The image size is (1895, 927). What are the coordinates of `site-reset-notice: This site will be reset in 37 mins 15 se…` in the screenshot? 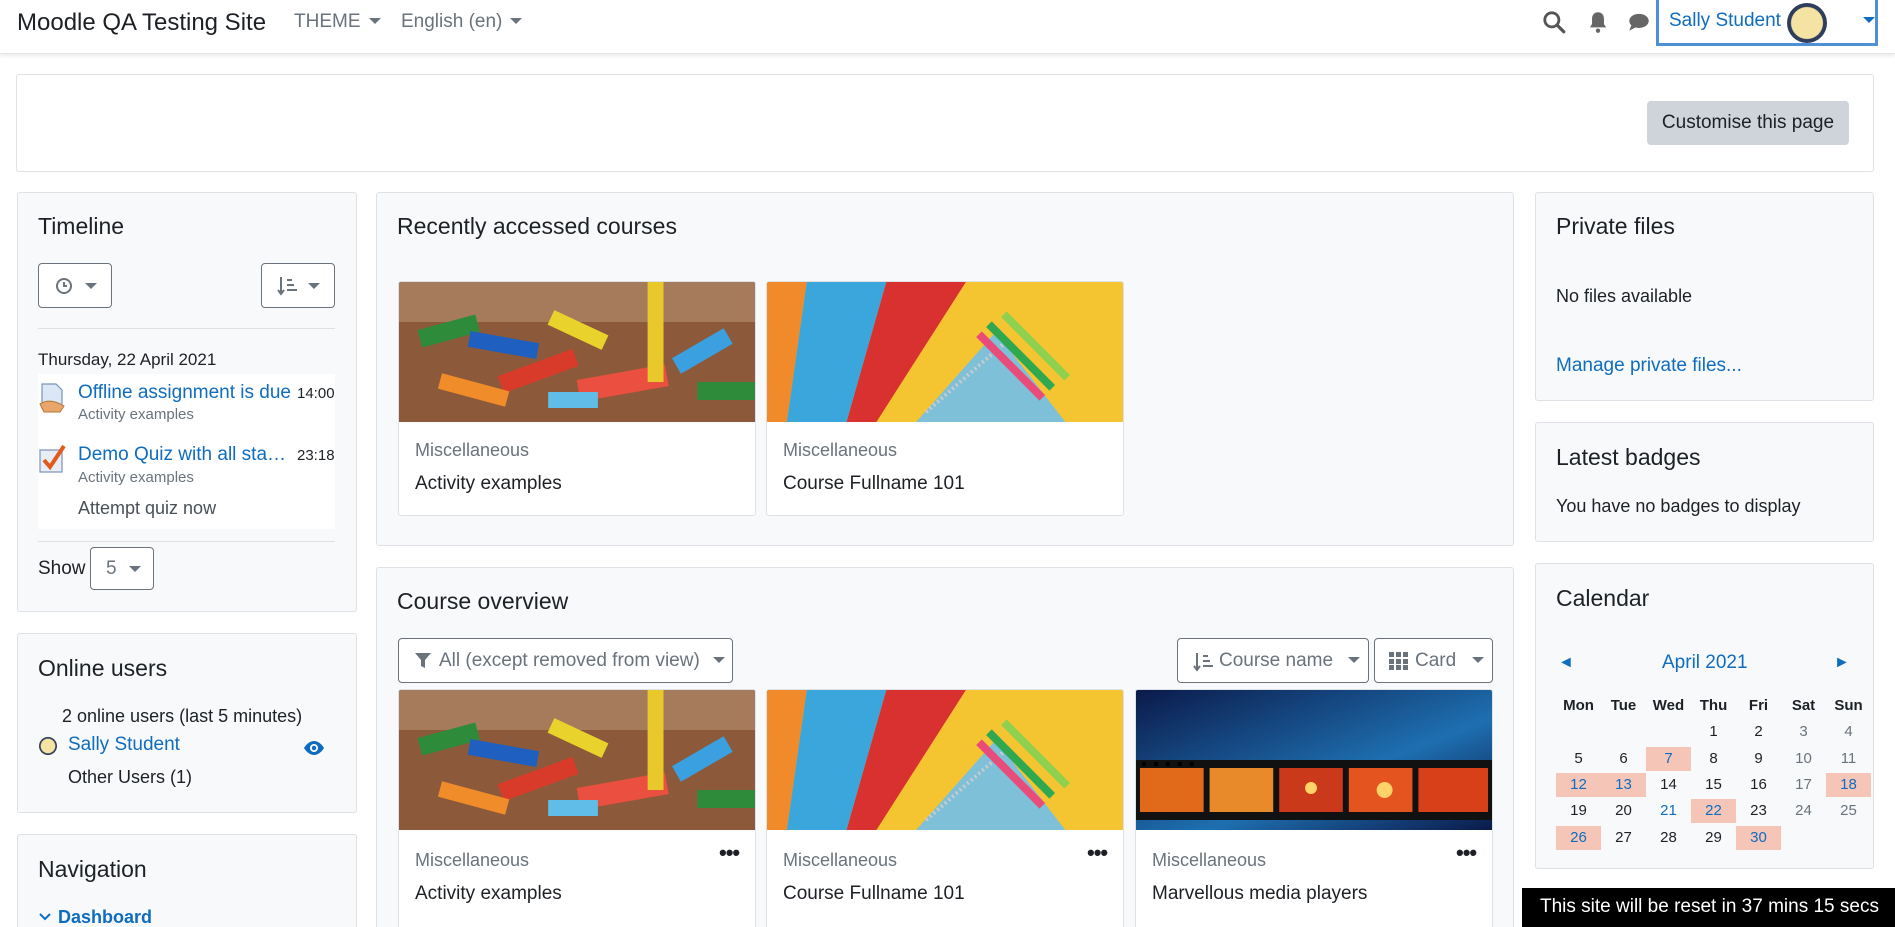 It's located at (1708, 907).